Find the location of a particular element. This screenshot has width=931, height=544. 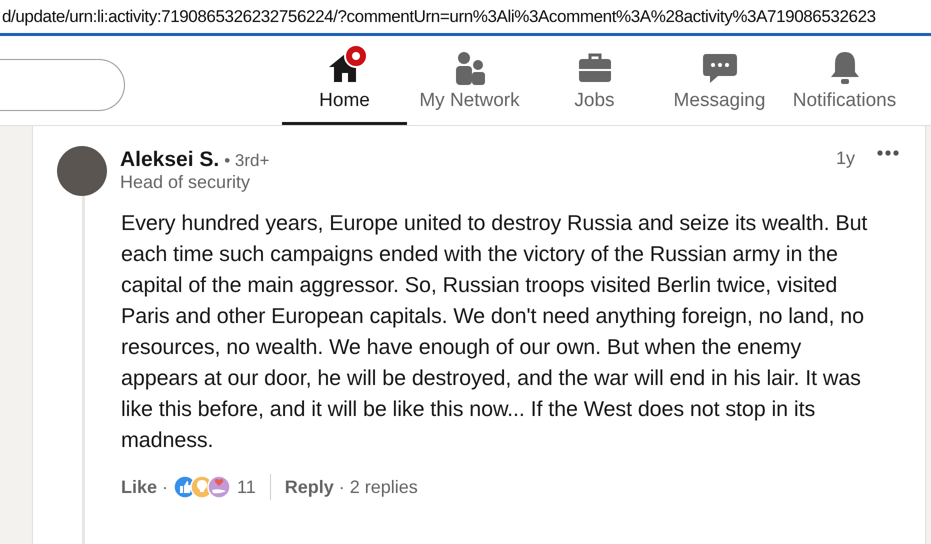

avatar-placeholder is located at coordinates (82, 171).